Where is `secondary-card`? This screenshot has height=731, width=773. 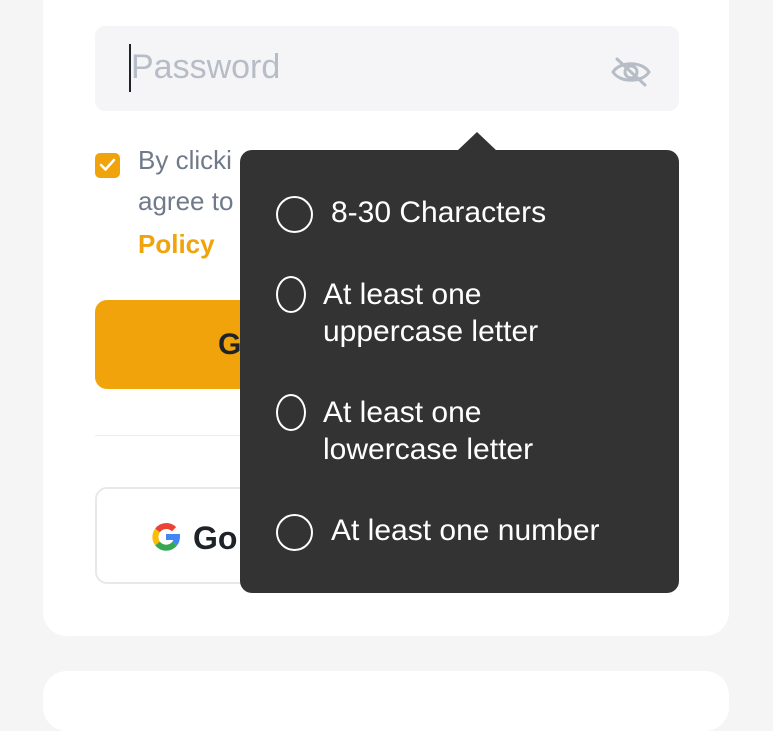 secondary-card is located at coordinates (386, 701).